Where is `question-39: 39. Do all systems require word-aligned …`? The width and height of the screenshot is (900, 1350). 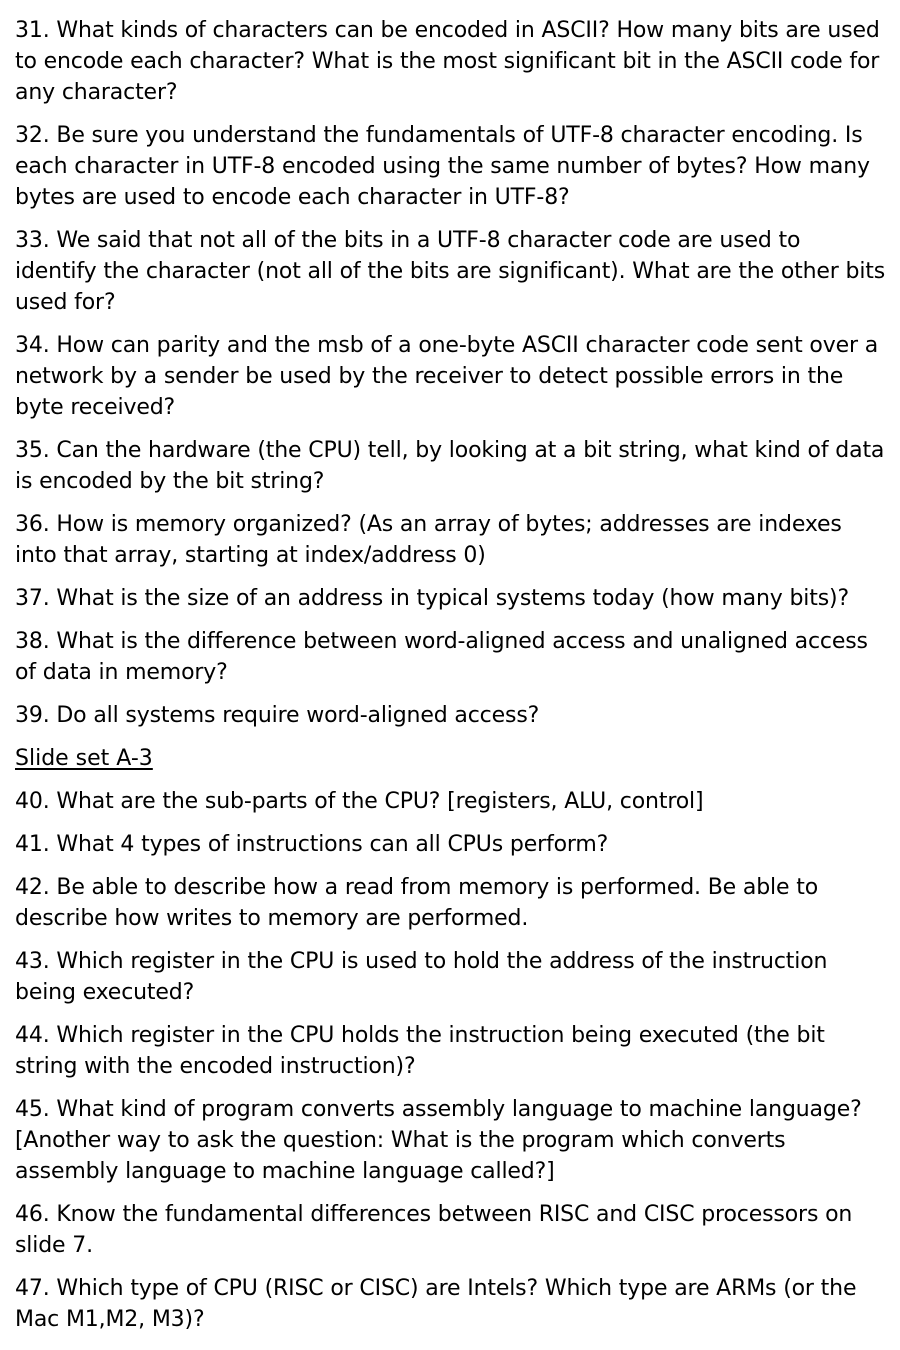 question-39: 39. Do all systems require word-aligned … is located at coordinates (277, 715).